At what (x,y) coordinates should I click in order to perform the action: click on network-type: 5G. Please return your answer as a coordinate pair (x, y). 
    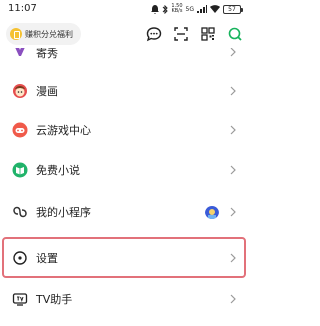
    Looking at the image, I should click on (189, 9).